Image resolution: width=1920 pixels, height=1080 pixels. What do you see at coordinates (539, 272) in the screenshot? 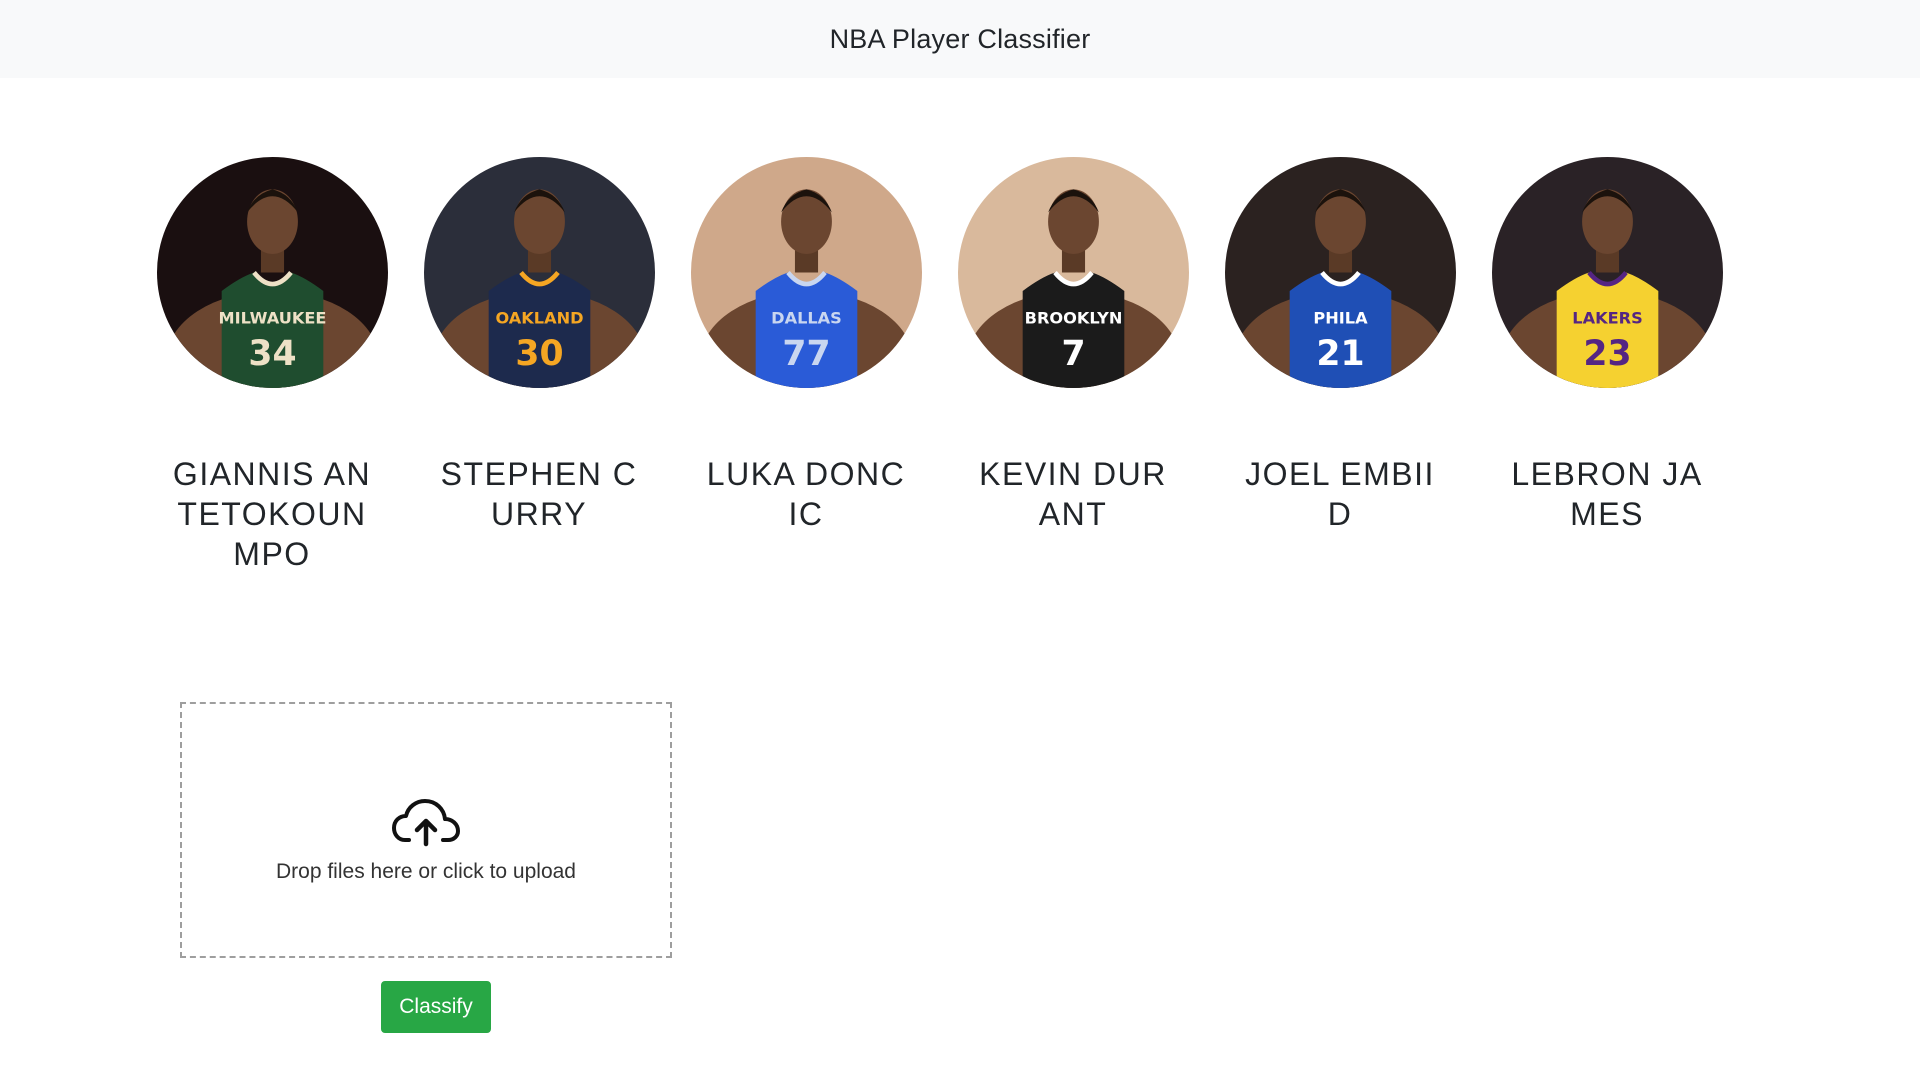
I see `player-avatar: OAKLAND 30` at bounding box center [539, 272].